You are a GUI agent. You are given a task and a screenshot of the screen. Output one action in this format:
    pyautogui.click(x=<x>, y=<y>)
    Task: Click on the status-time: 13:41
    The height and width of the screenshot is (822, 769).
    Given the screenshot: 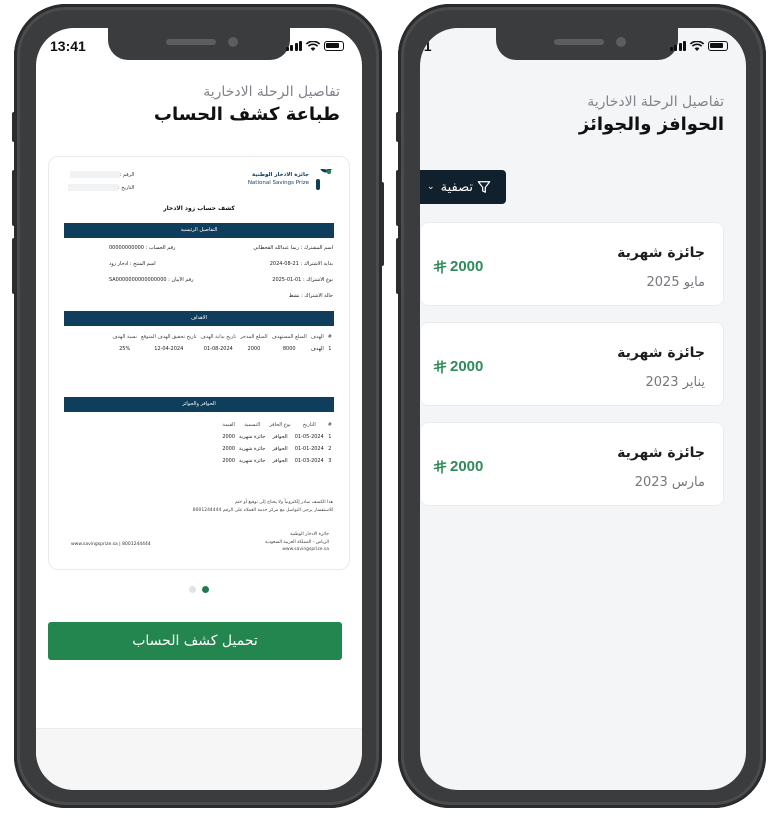 What is the action you would take?
    pyautogui.click(x=68, y=46)
    